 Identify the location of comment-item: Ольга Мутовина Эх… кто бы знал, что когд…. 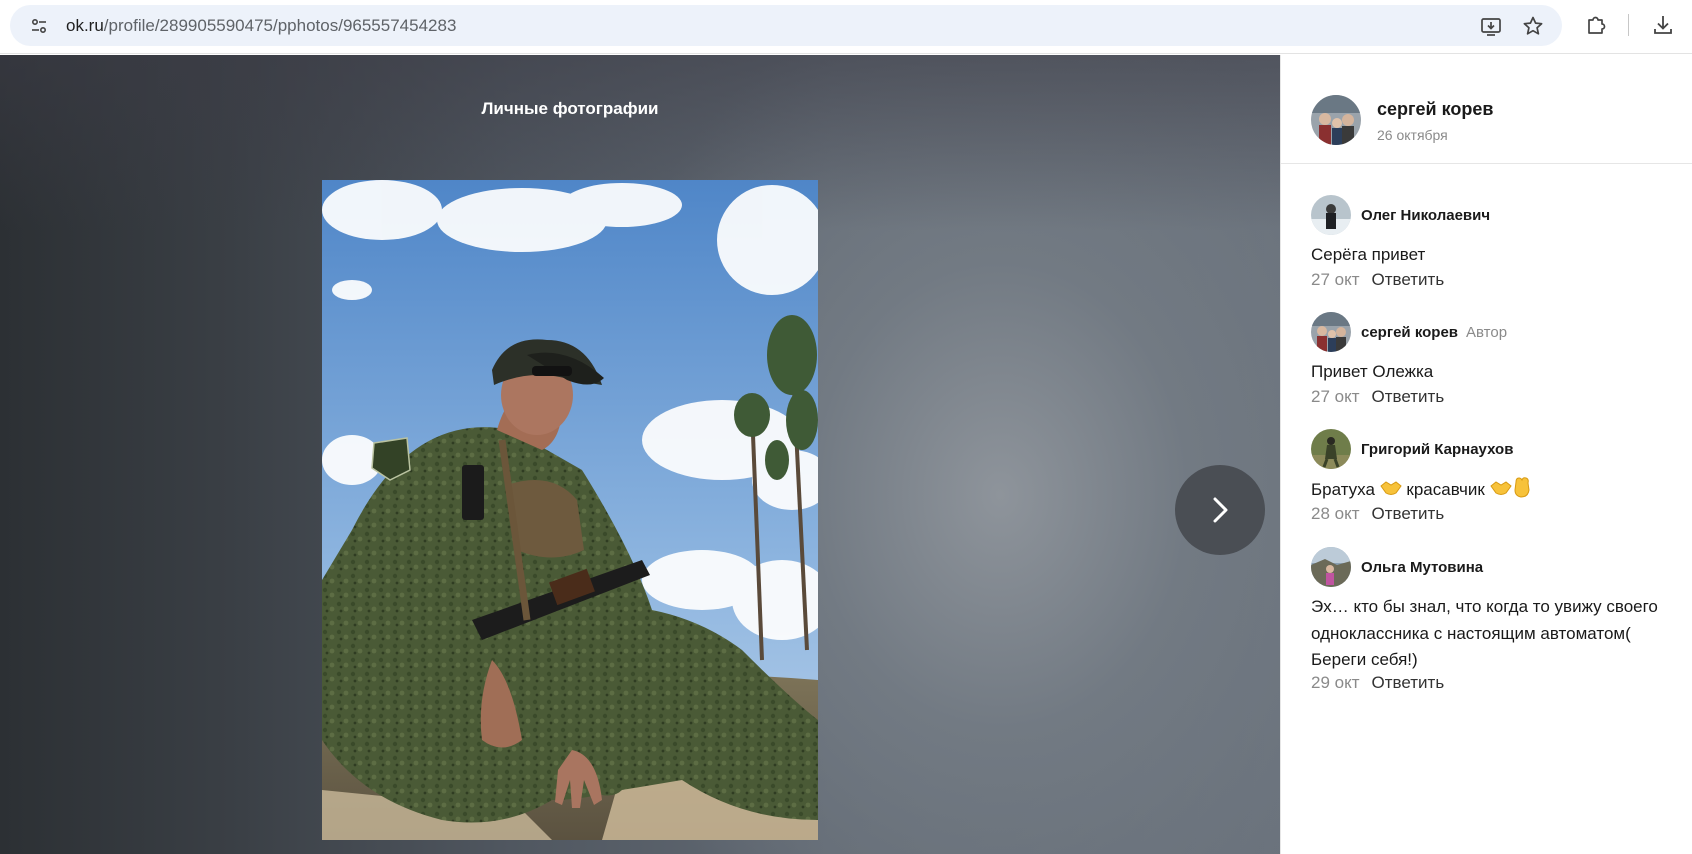
(1496, 627).